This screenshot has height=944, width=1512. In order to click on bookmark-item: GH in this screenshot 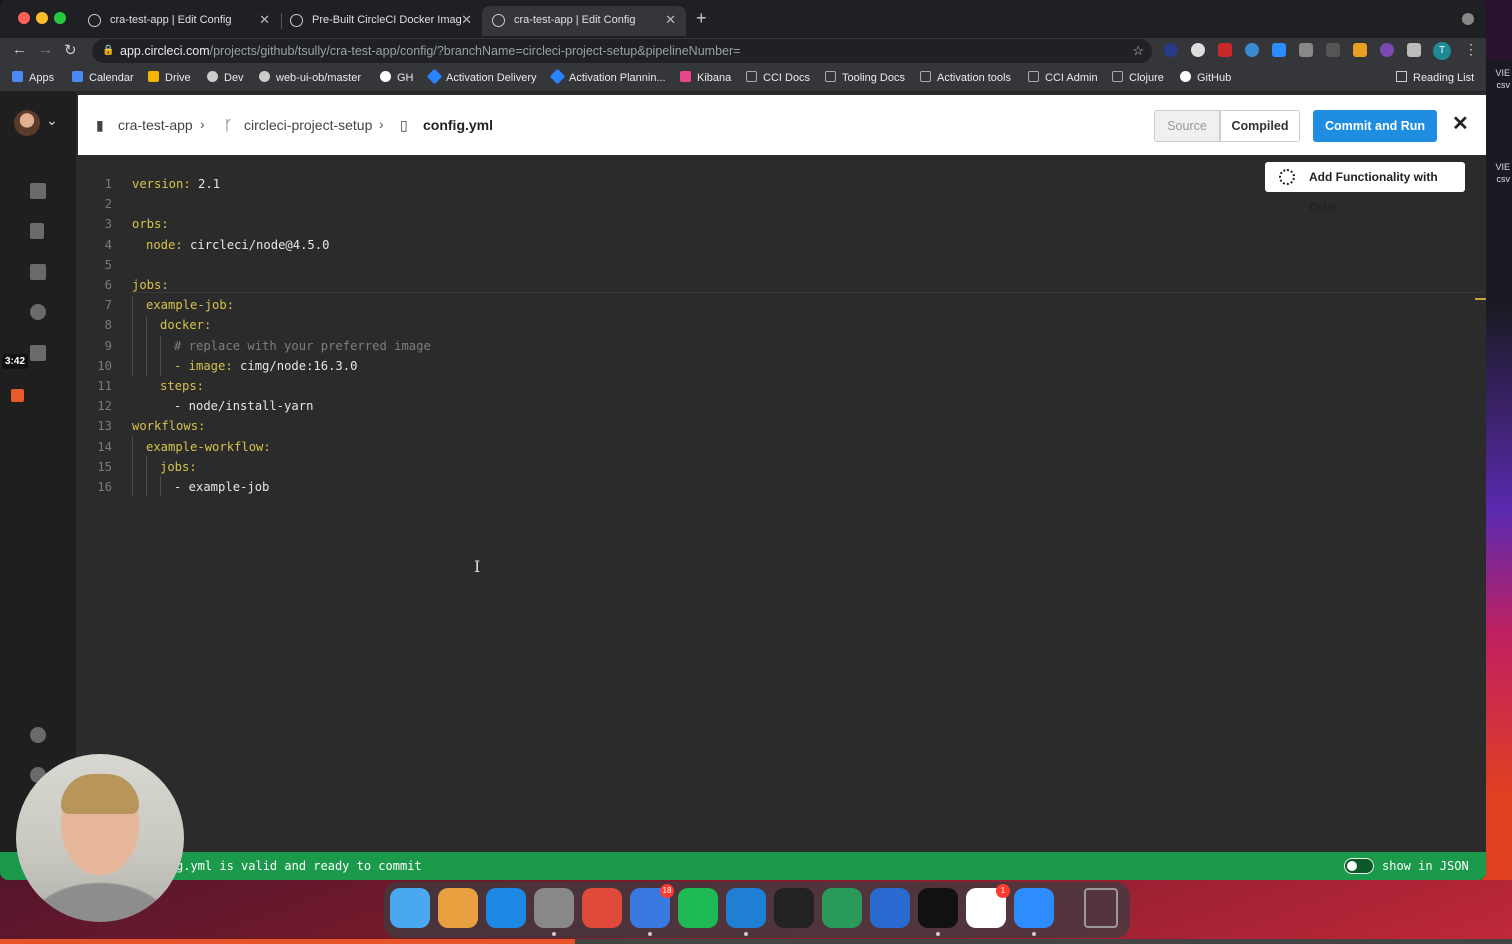, I will do `click(397, 77)`.